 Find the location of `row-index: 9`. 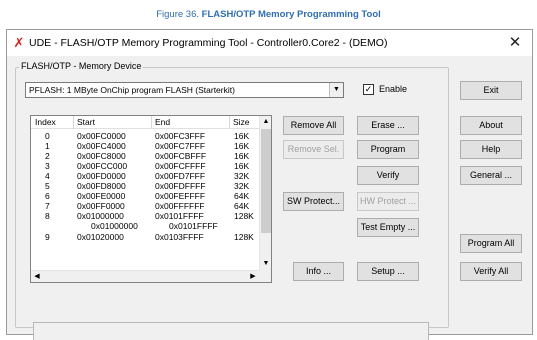

row-index: 9 is located at coordinates (47, 237).